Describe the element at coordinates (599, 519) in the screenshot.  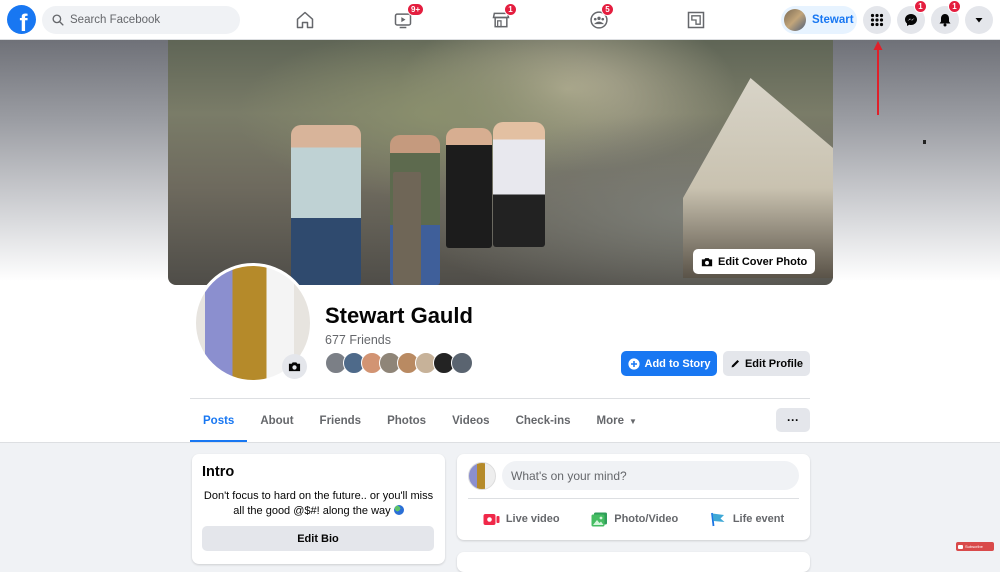
I see `photo-icon` at that location.